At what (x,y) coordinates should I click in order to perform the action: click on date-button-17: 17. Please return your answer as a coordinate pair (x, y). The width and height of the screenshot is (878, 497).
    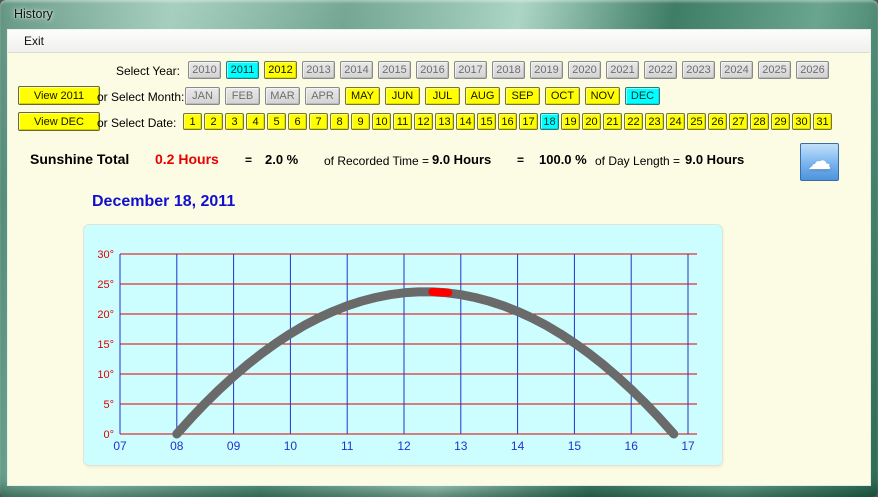
    Looking at the image, I should click on (528, 121).